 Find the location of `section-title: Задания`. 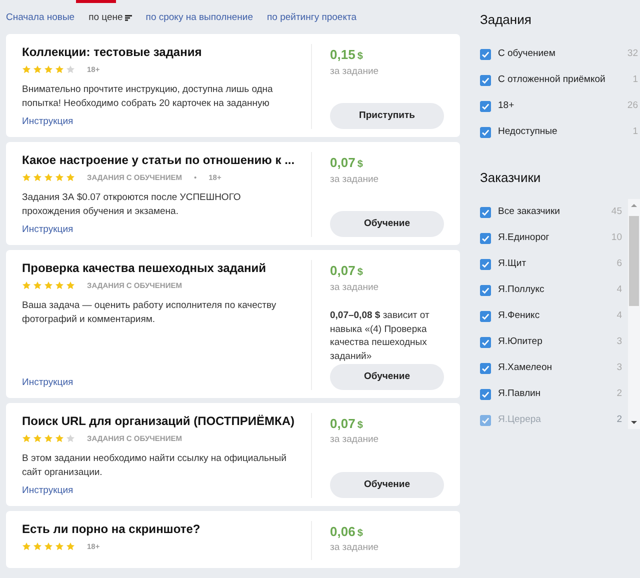

section-title: Задания is located at coordinates (506, 20).